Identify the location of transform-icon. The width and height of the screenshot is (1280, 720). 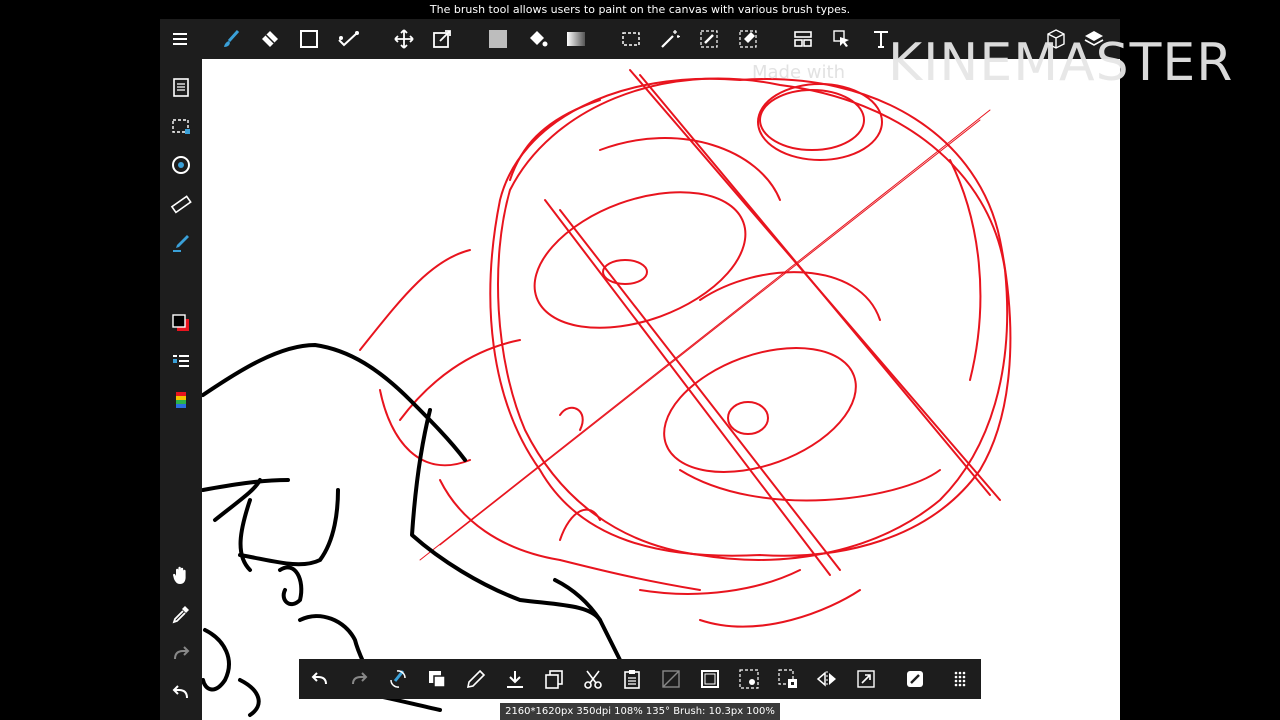
(442, 39).